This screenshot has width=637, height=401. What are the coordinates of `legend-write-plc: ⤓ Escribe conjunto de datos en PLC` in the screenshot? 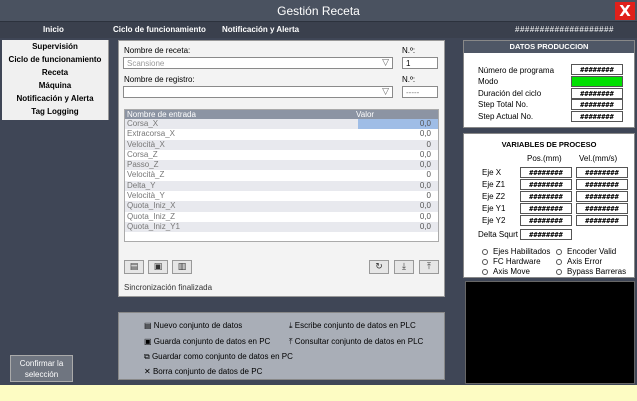 It's located at (352, 326).